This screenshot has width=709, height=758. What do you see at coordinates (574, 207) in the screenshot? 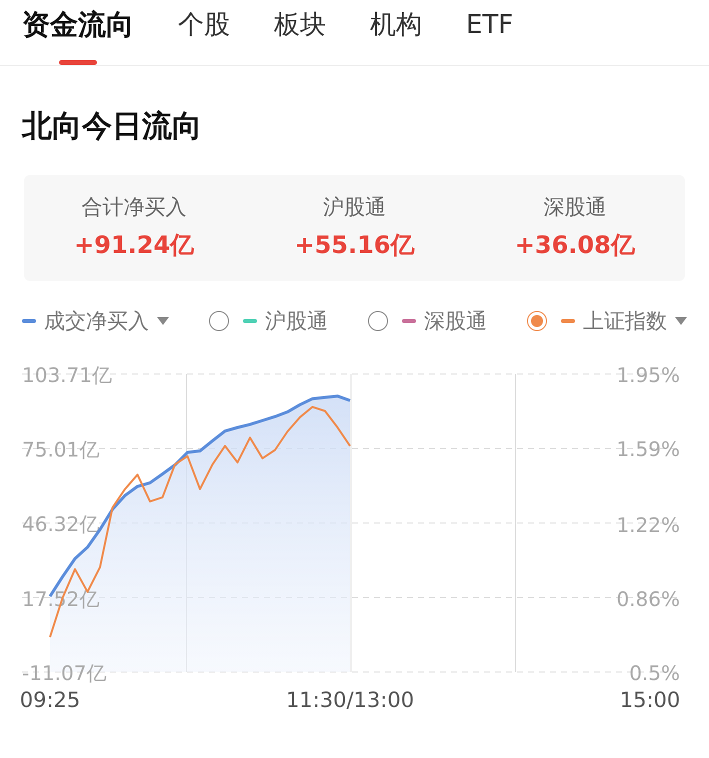
I see `summary-label: 深股通` at bounding box center [574, 207].